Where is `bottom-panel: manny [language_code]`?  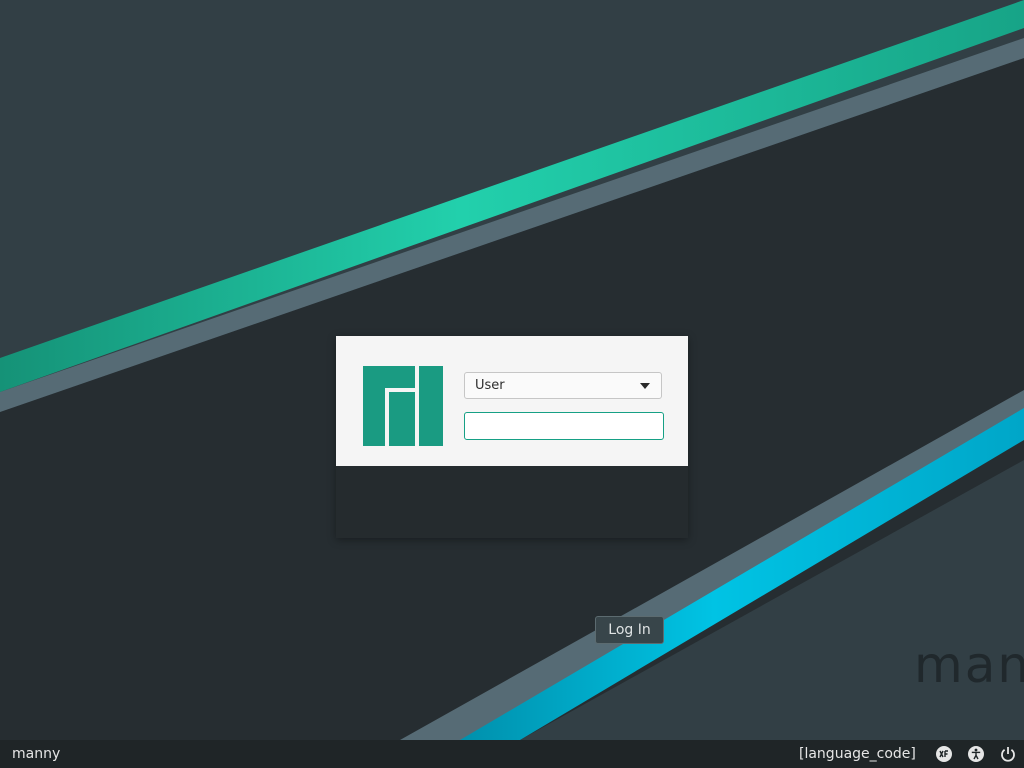 bottom-panel: manny [language_code] is located at coordinates (512, 754).